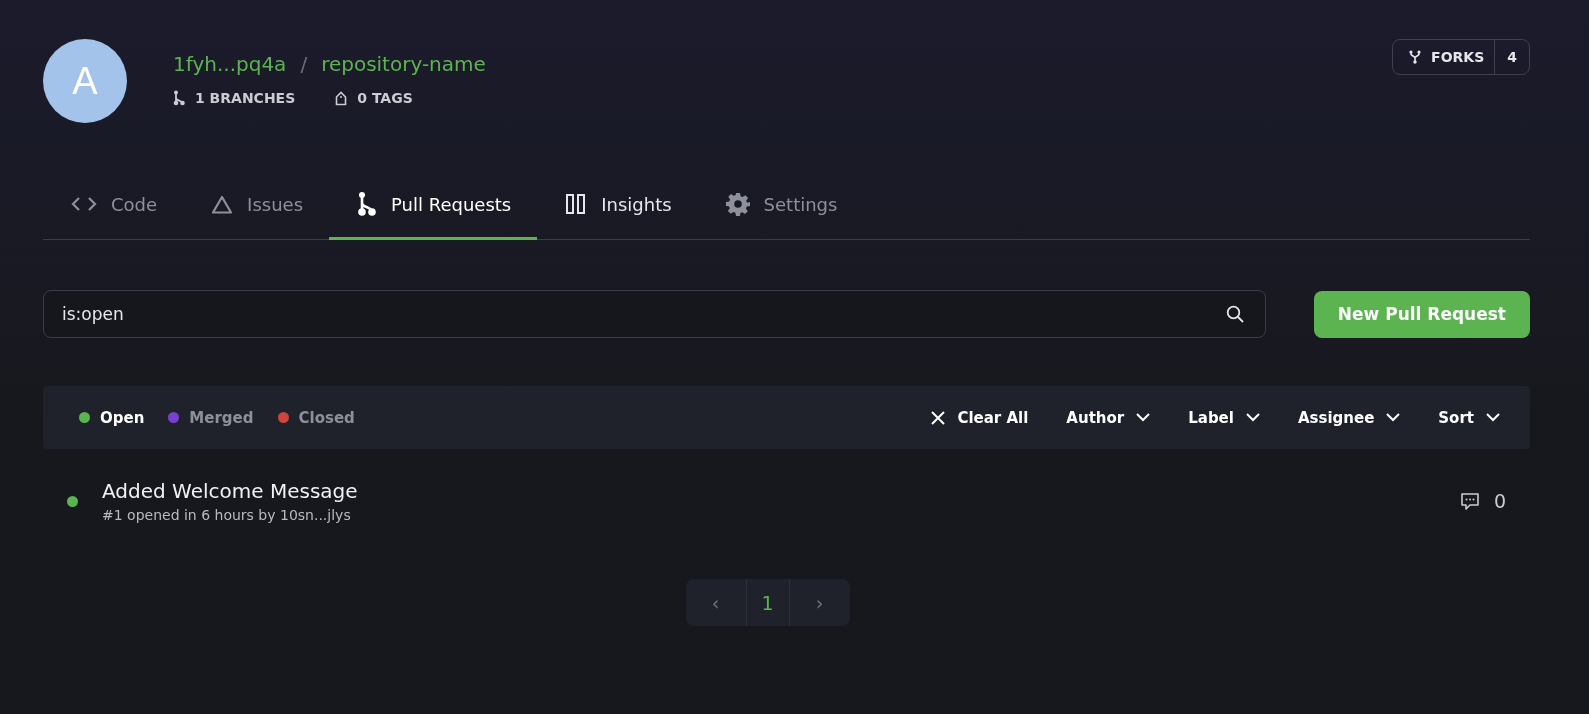  What do you see at coordinates (737, 204) in the screenshot?
I see `settings-icon` at bounding box center [737, 204].